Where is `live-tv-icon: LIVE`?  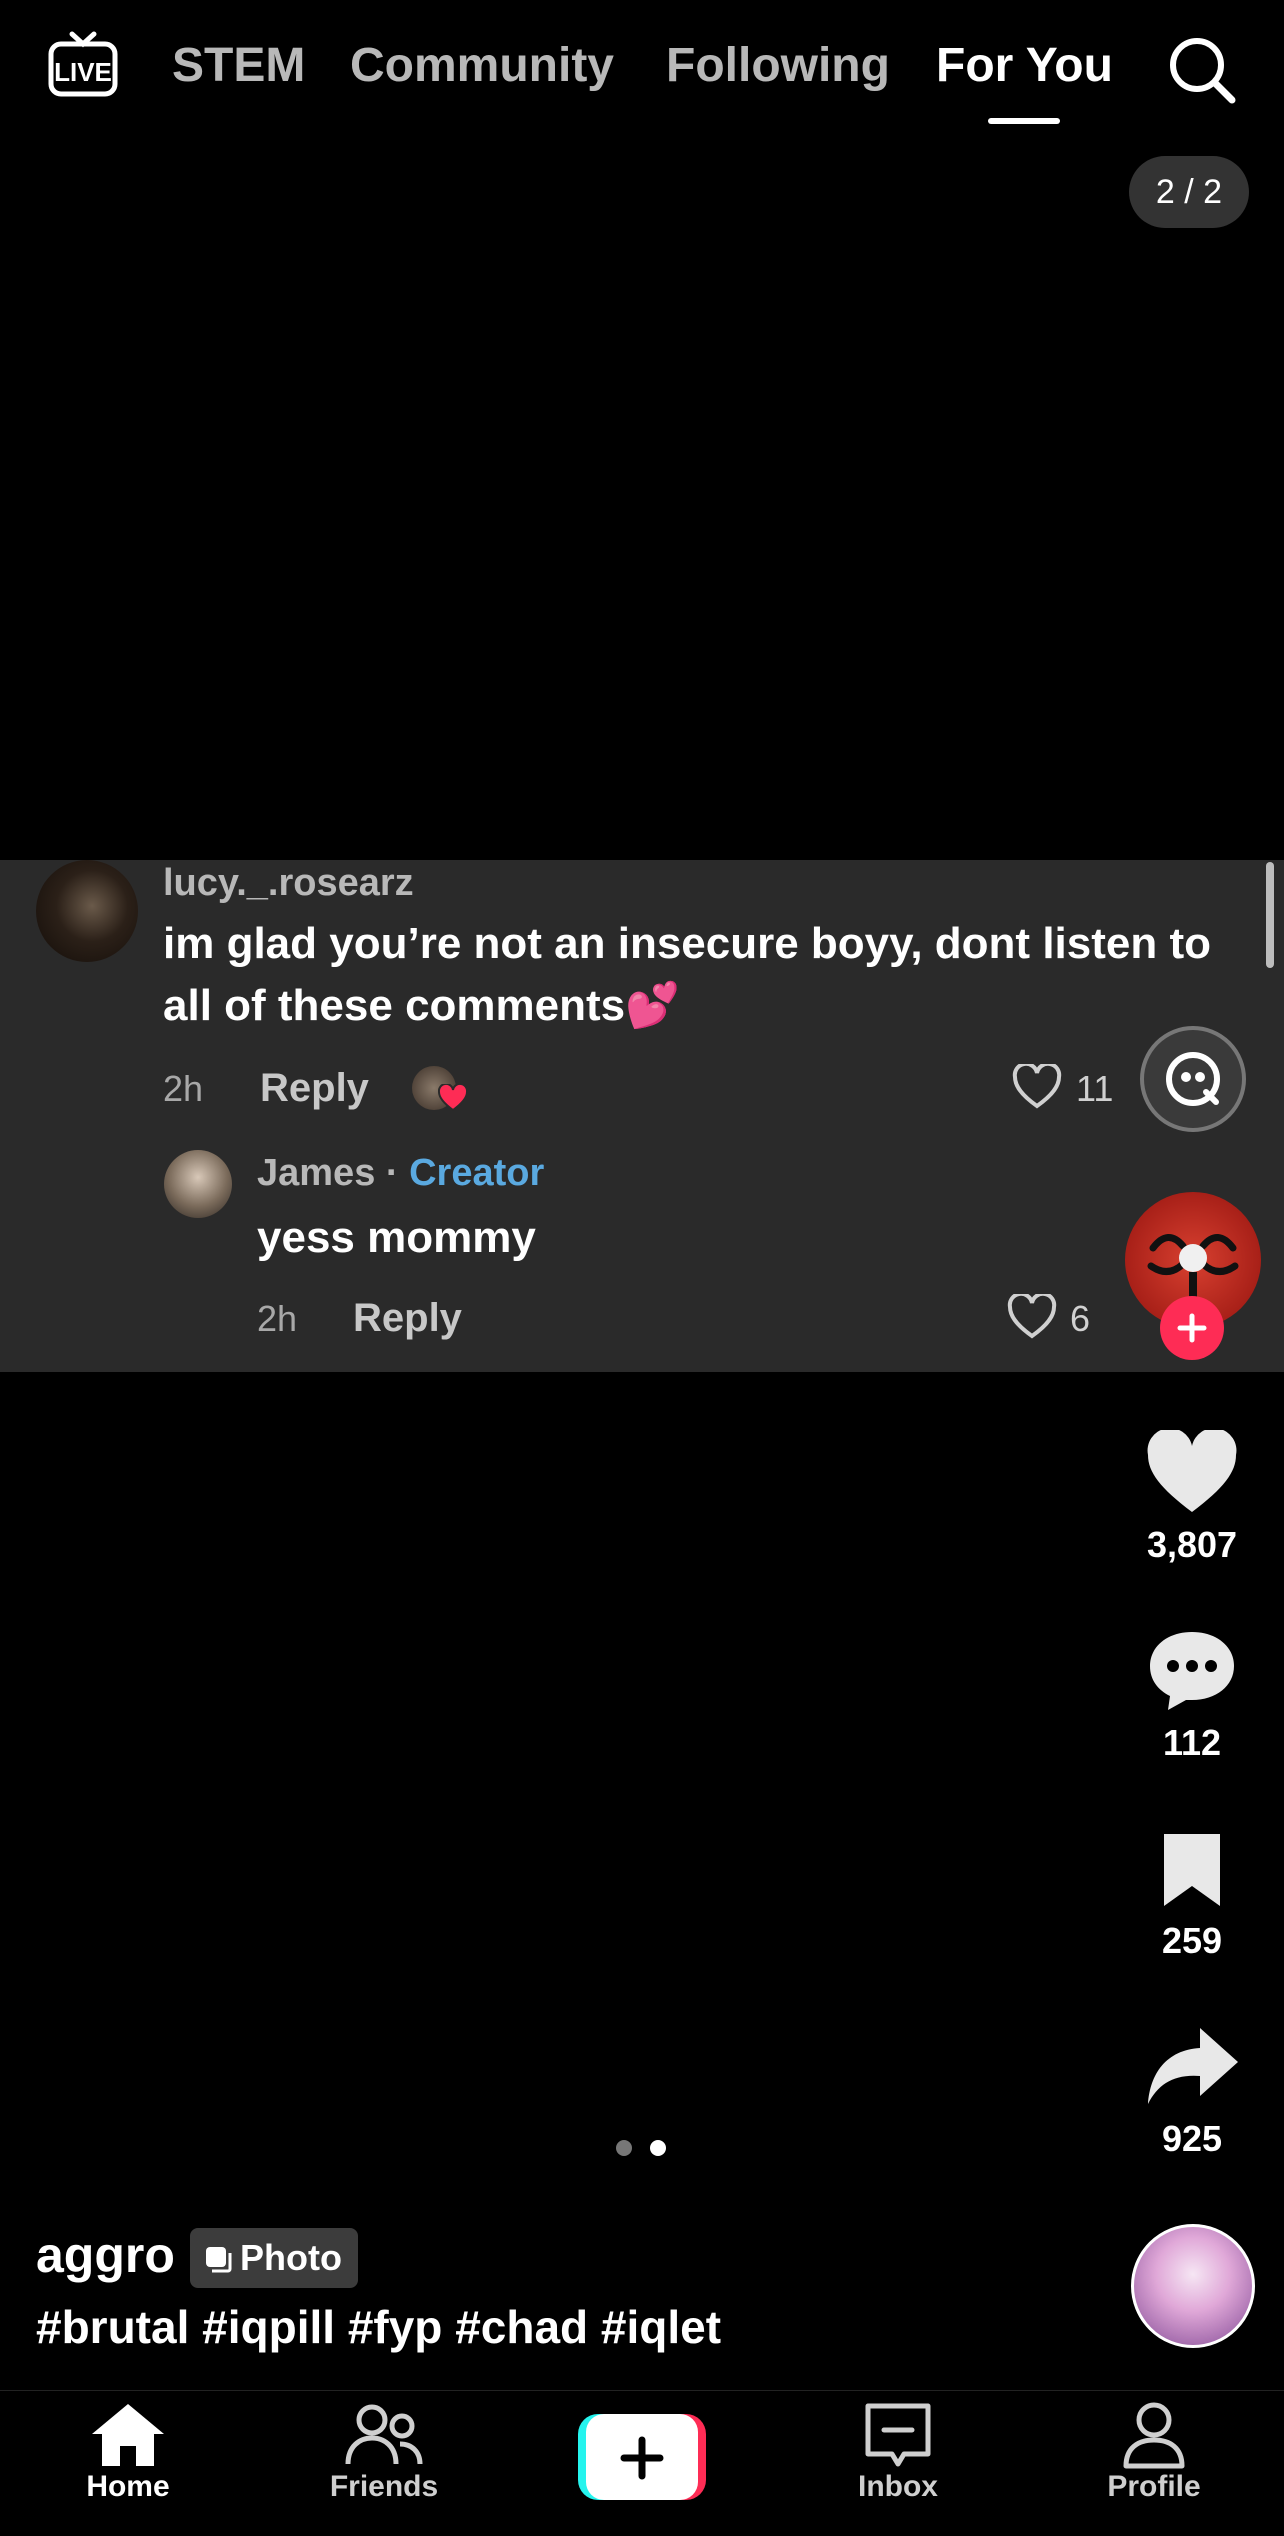
live-tv-icon: LIVE is located at coordinates (83, 65).